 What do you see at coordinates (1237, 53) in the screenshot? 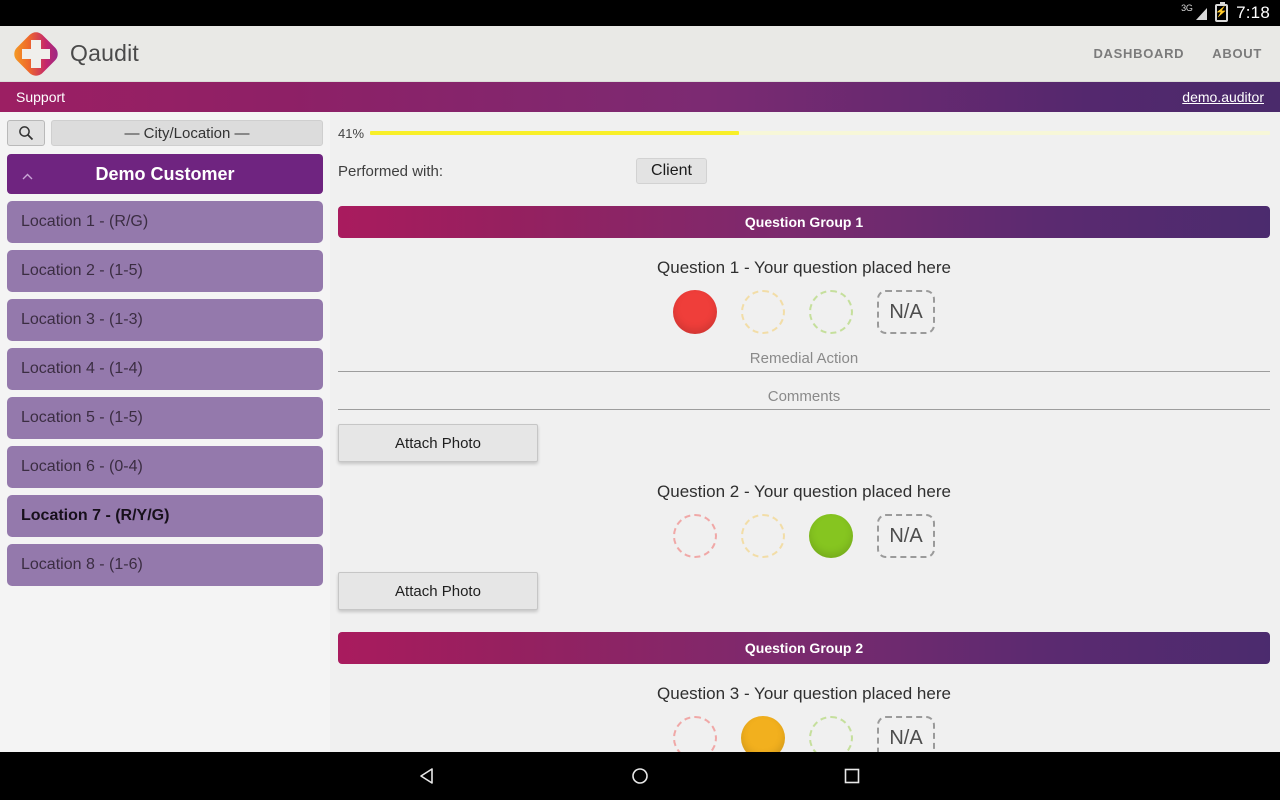
I see `nav-about: ABOUT` at bounding box center [1237, 53].